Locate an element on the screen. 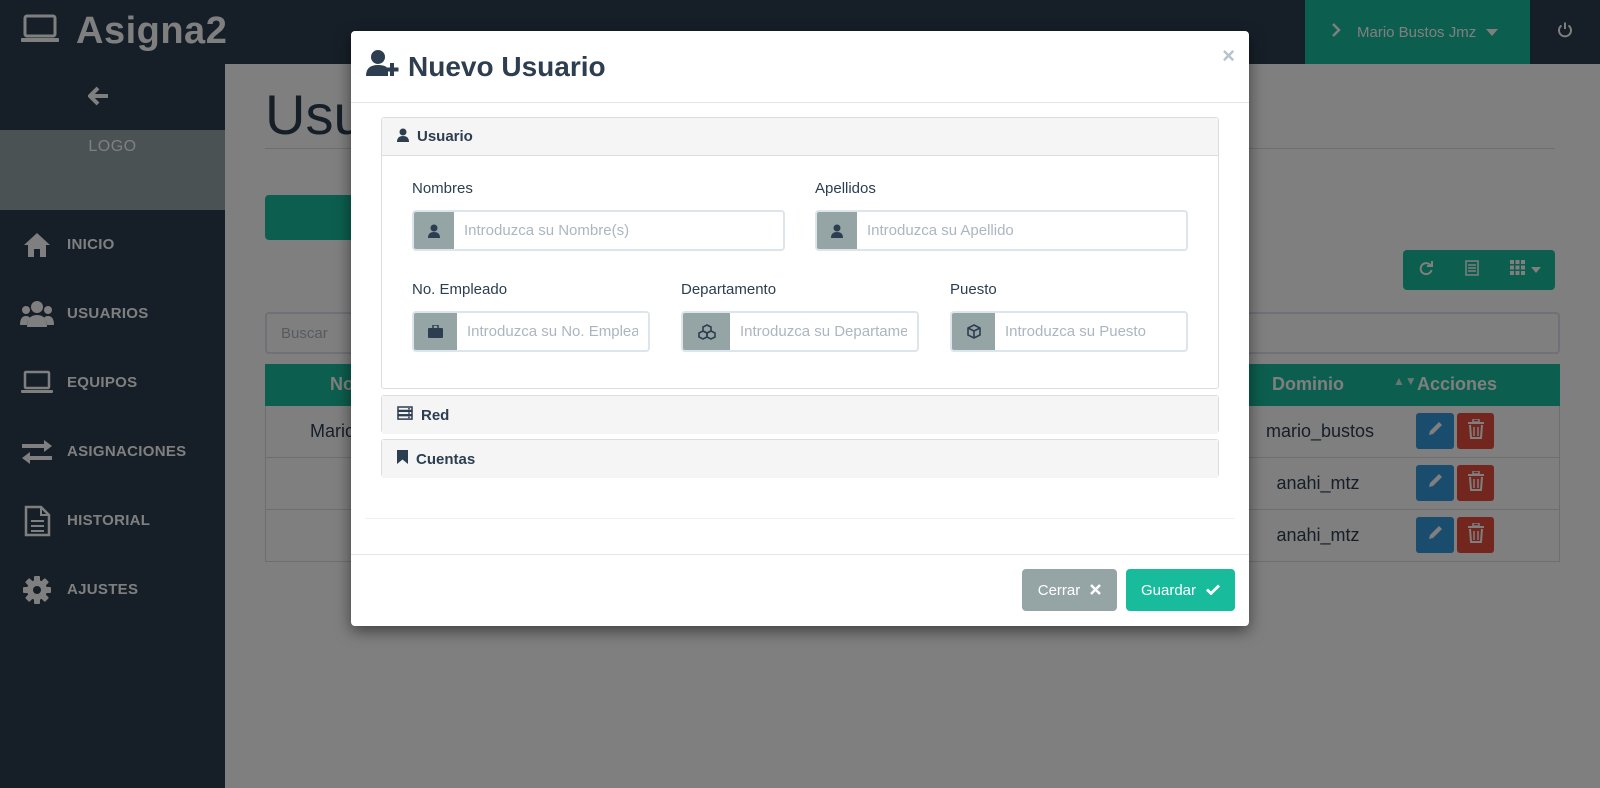  cerrar-button: Cerrar is located at coordinates (1069, 590).